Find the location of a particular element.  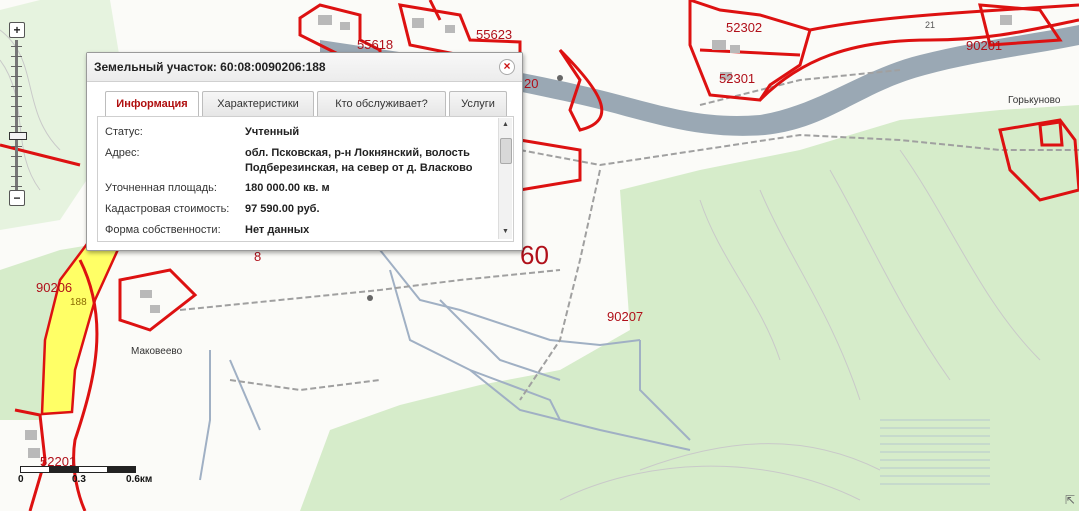

zoom-slider-thumb is located at coordinates (18, 135).